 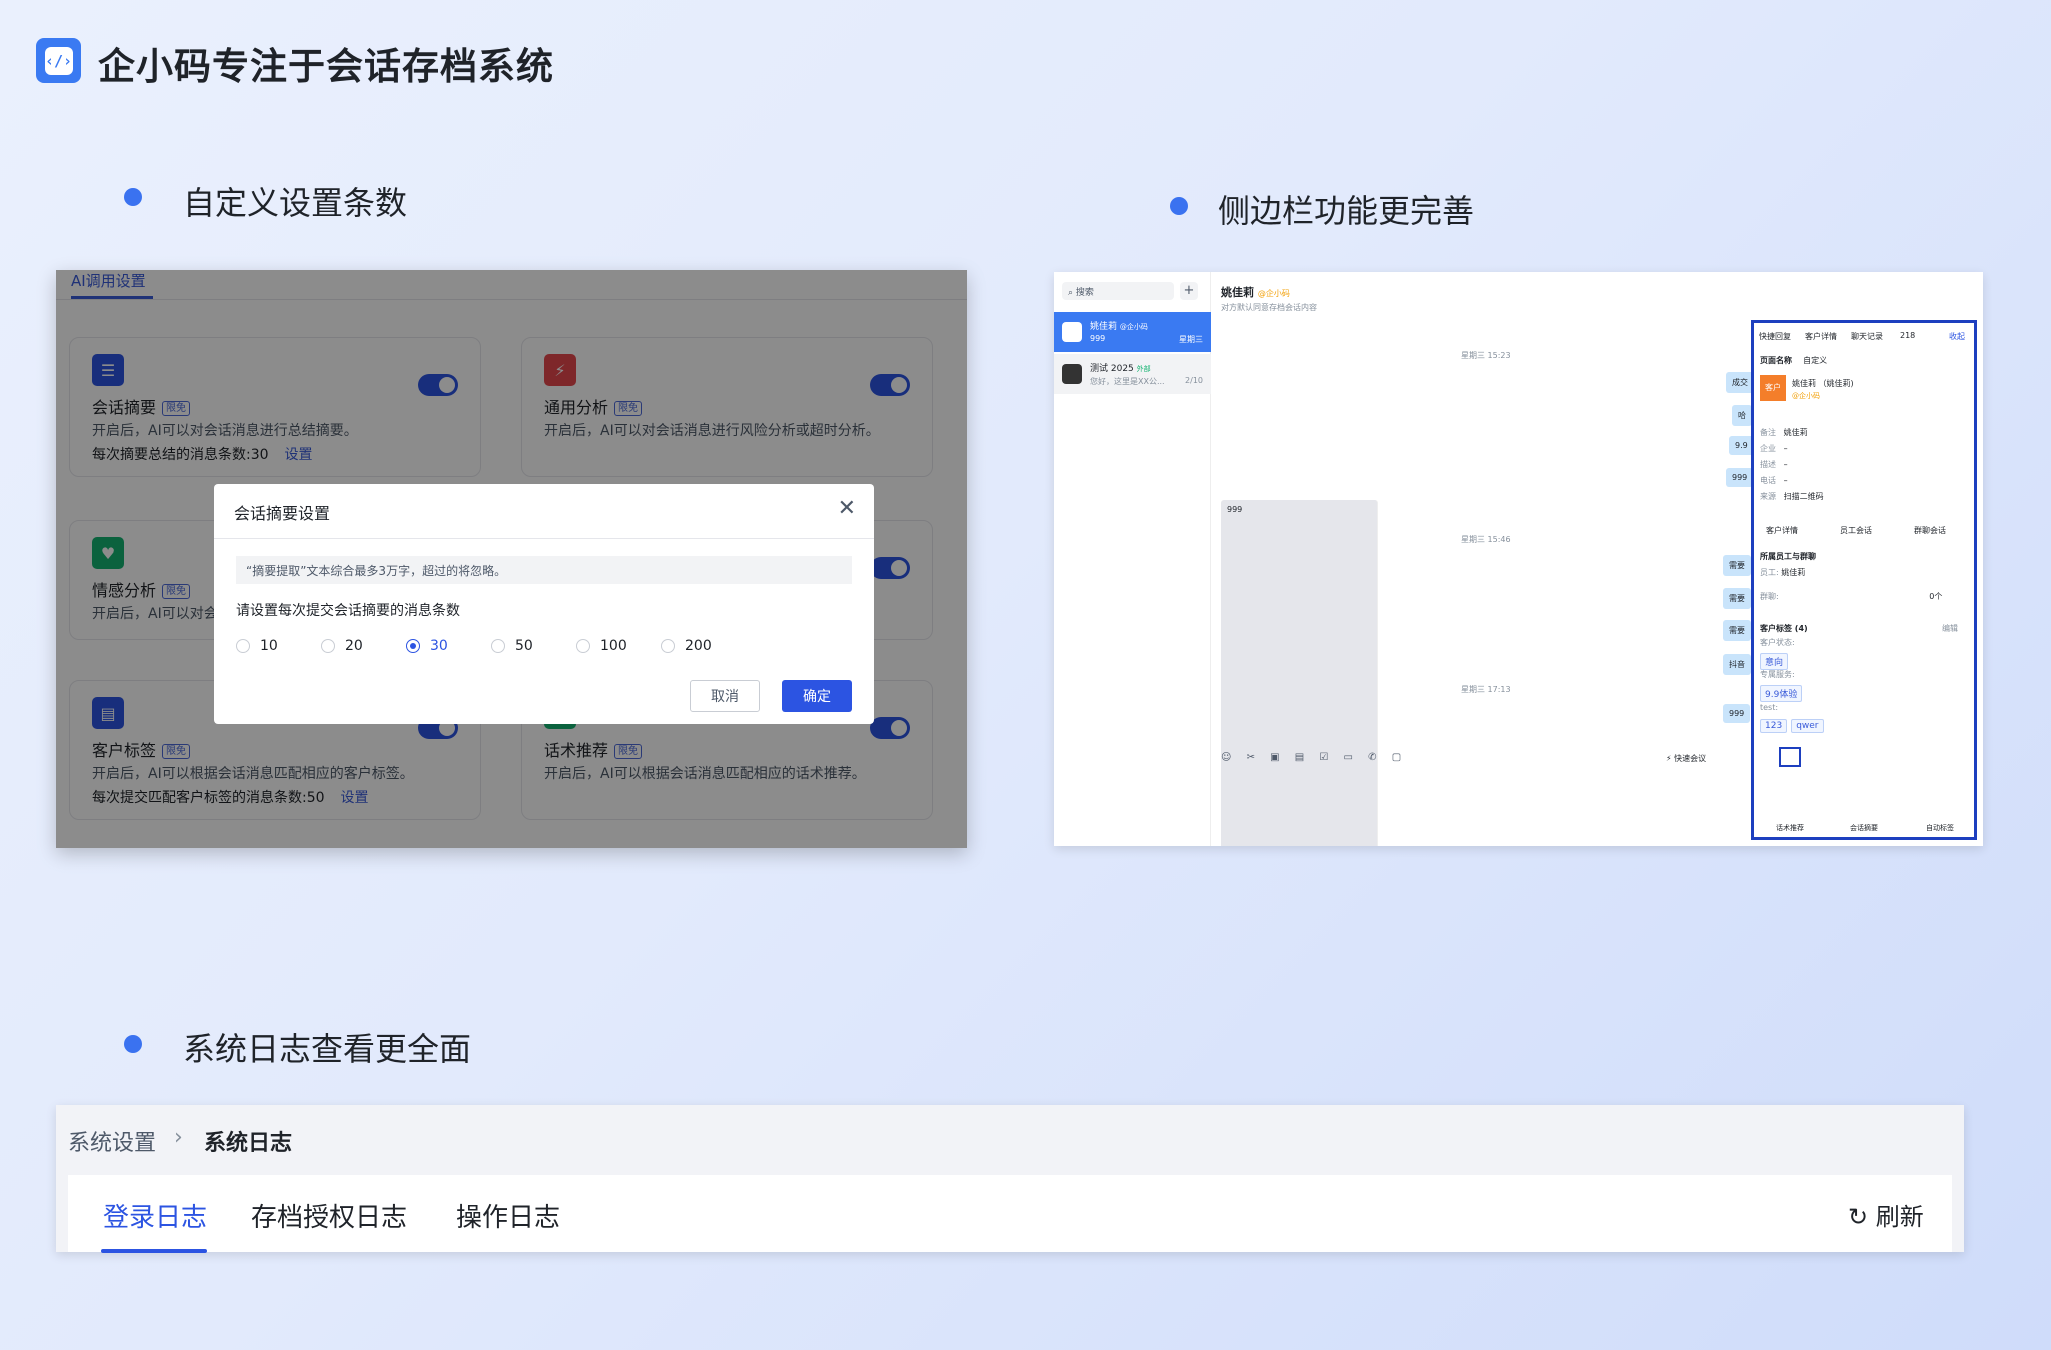 I want to click on radio-option-selected: 30, so click(x=448, y=646).